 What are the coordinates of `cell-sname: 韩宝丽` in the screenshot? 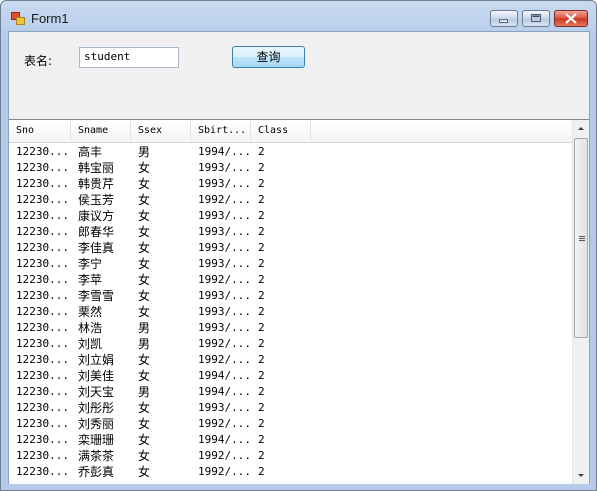 It's located at (101, 168).